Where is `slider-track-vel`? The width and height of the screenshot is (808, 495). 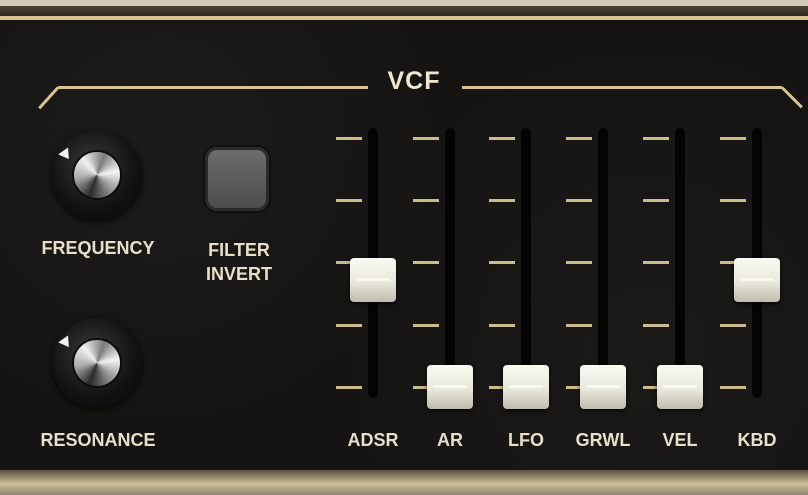
slider-track-vel is located at coordinates (680, 263).